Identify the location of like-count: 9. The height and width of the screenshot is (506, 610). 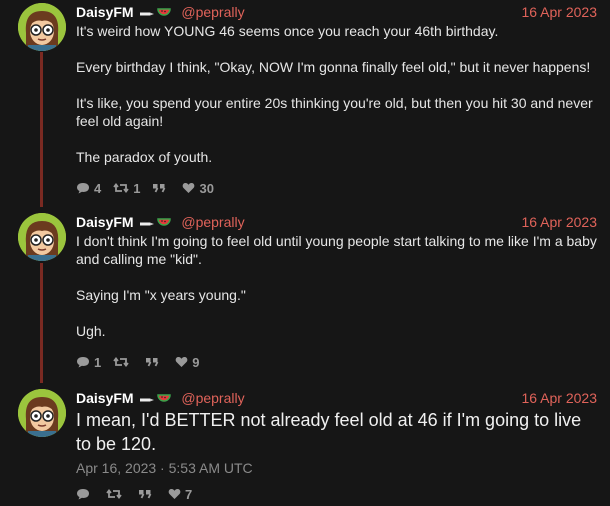
(196, 362).